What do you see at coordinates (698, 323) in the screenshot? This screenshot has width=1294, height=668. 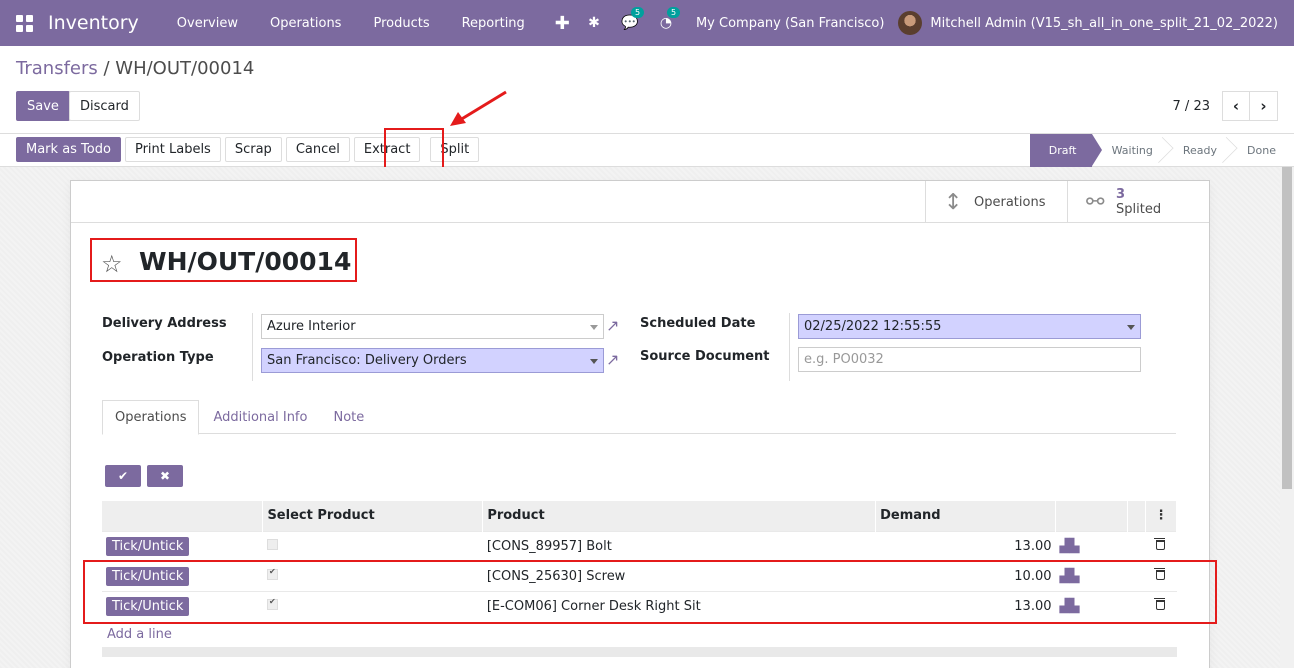 I see `scheduled-date-label: Scheduled Date` at bounding box center [698, 323].